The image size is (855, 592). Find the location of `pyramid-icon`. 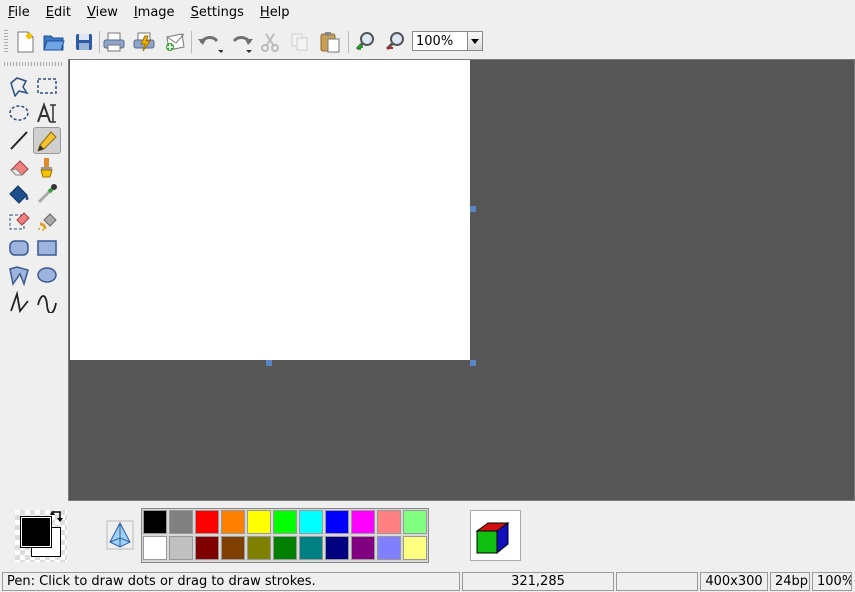

pyramid-icon is located at coordinates (120, 535).